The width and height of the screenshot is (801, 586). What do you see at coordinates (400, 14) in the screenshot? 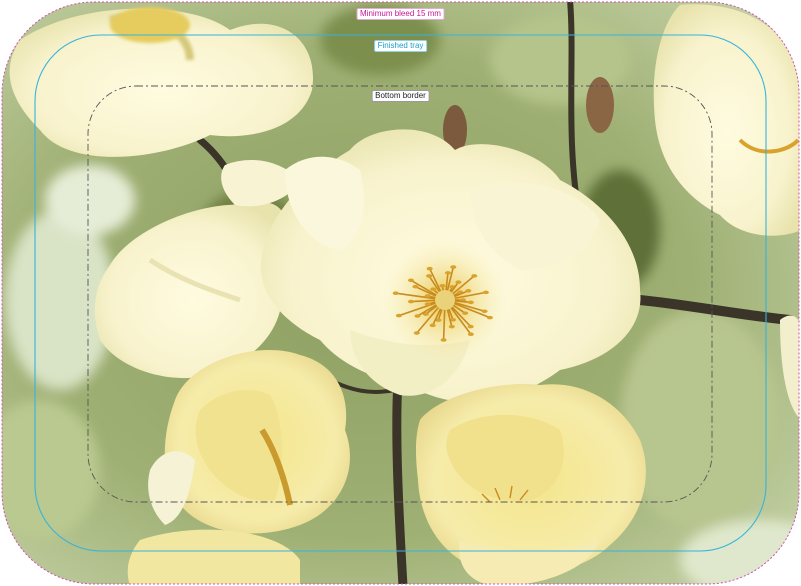
I see `minimum-bleed-label: Minimum bleed 15 mm` at bounding box center [400, 14].